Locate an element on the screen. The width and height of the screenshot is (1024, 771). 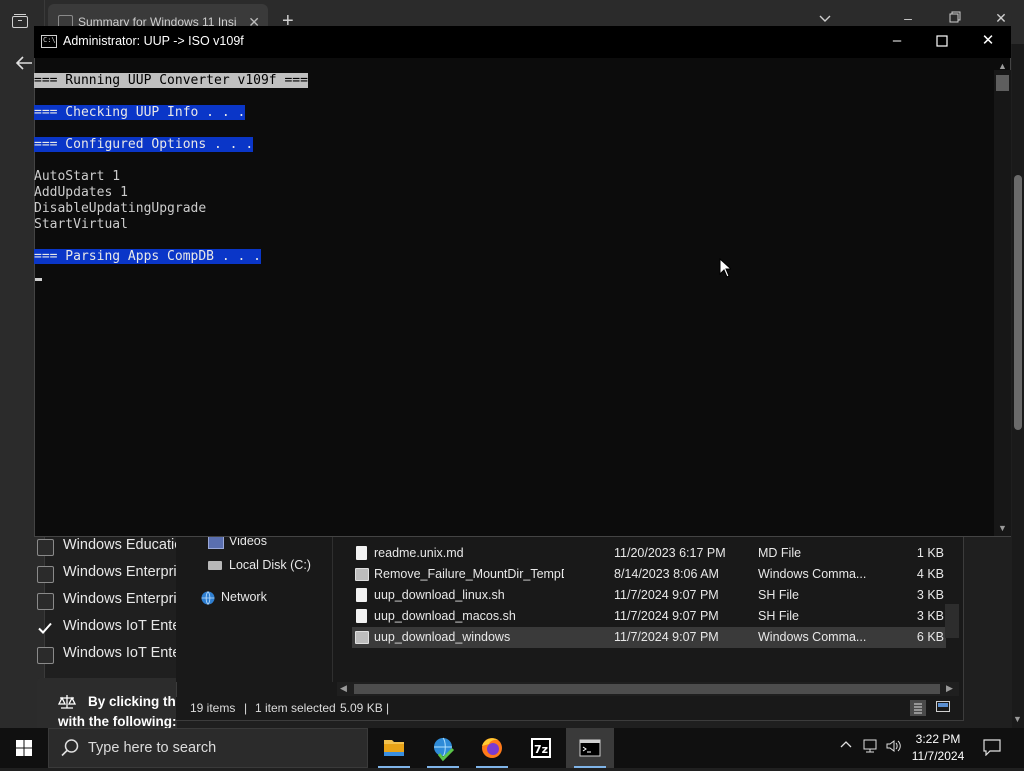
edition-label: Windows Educatio is located at coordinates (123, 545).